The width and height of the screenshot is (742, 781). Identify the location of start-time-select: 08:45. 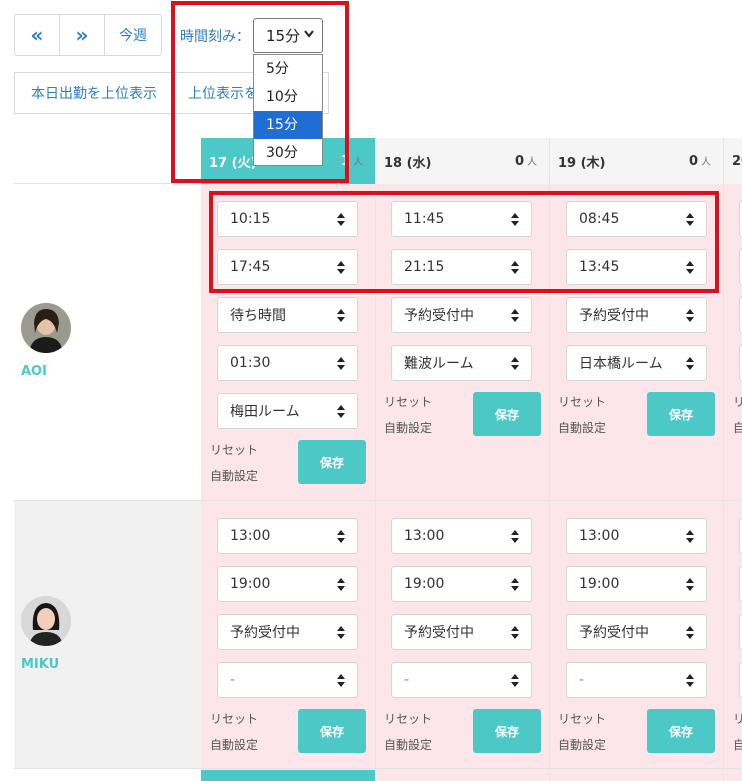
(636, 219).